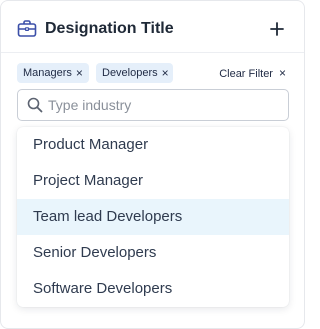 The image size is (320, 329). Describe the element at coordinates (153, 289) in the screenshot. I see `dropdown-option-software-developers: Software Developers` at that location.